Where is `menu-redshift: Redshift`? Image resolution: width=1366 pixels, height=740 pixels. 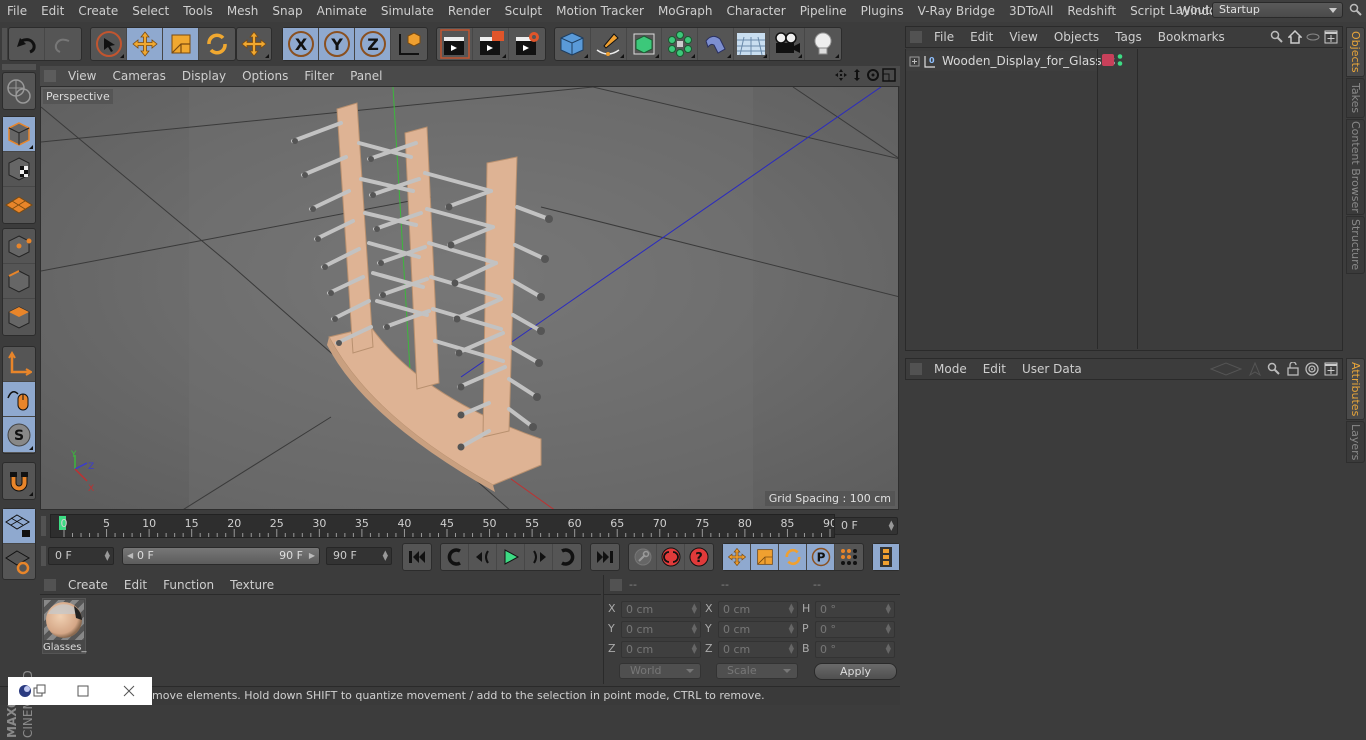 menu-redshift: Redshift is located at coordinates (1091, 11).